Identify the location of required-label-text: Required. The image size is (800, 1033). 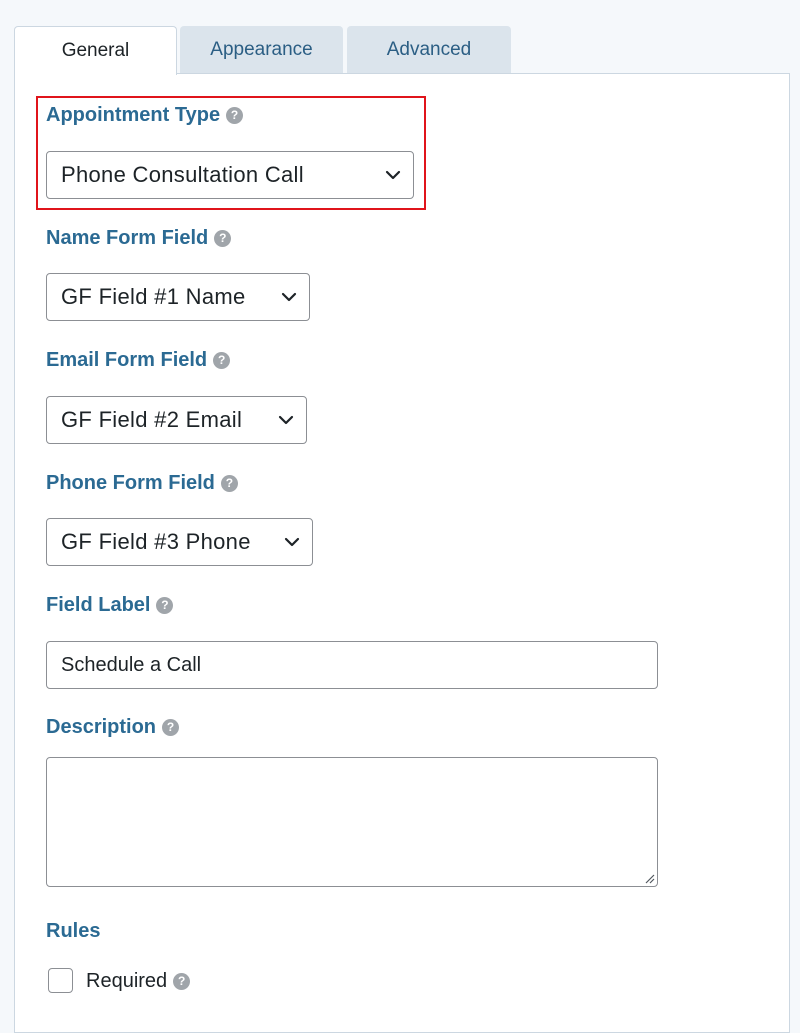
(127, 980).